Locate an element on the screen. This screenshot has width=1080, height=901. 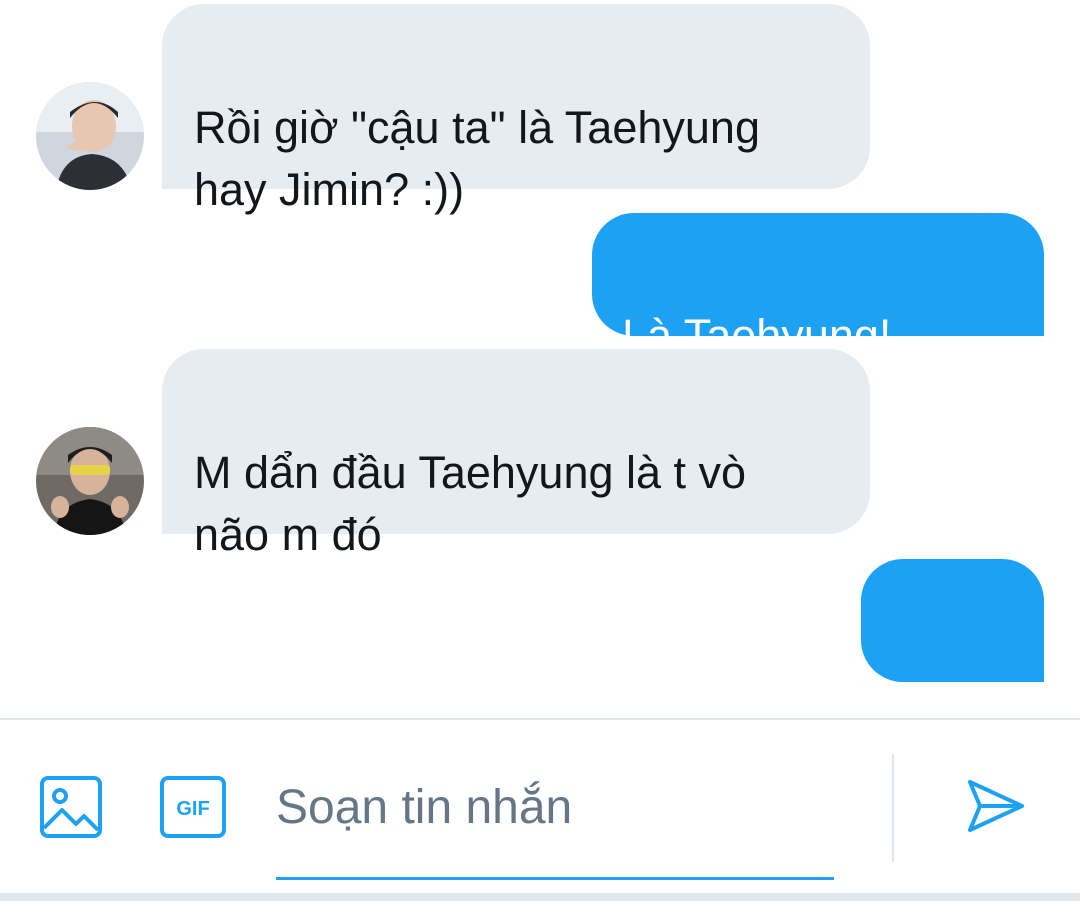
message-input is located at coordinates (555, 807).